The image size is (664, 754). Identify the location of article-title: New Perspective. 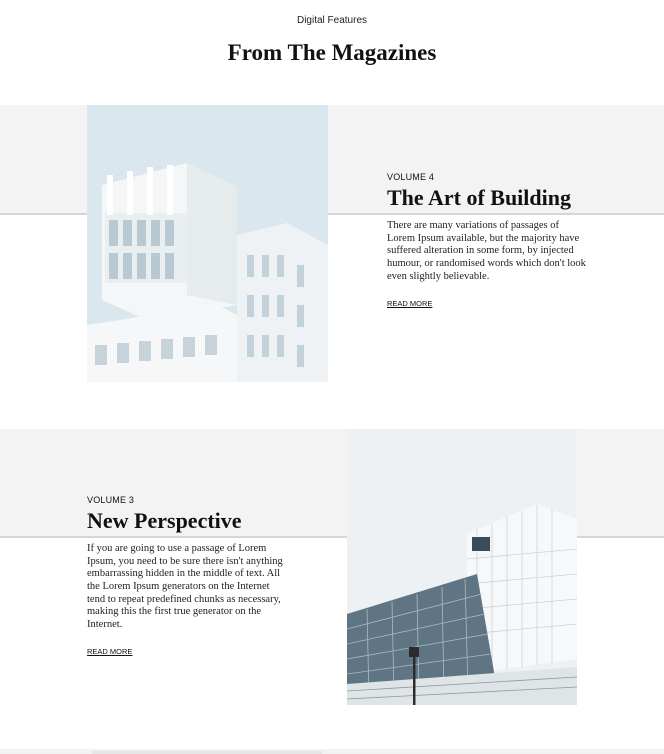
(164, 520).